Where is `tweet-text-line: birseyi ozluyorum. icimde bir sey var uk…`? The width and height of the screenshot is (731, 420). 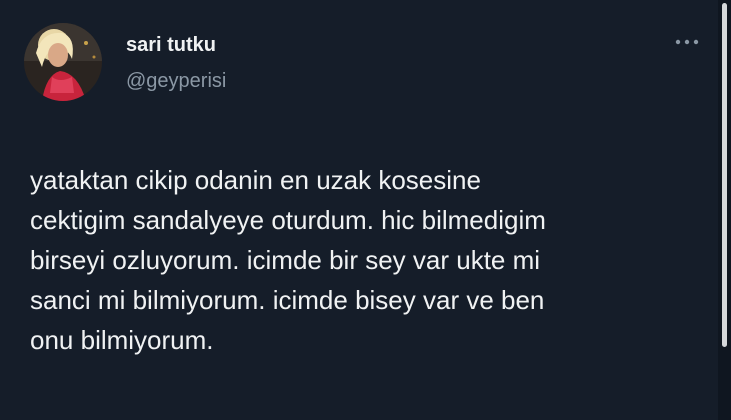
tweet-text-line: birseyi ozluyorum. icimde bir sey var uk… is located at coordinates (285, 260).